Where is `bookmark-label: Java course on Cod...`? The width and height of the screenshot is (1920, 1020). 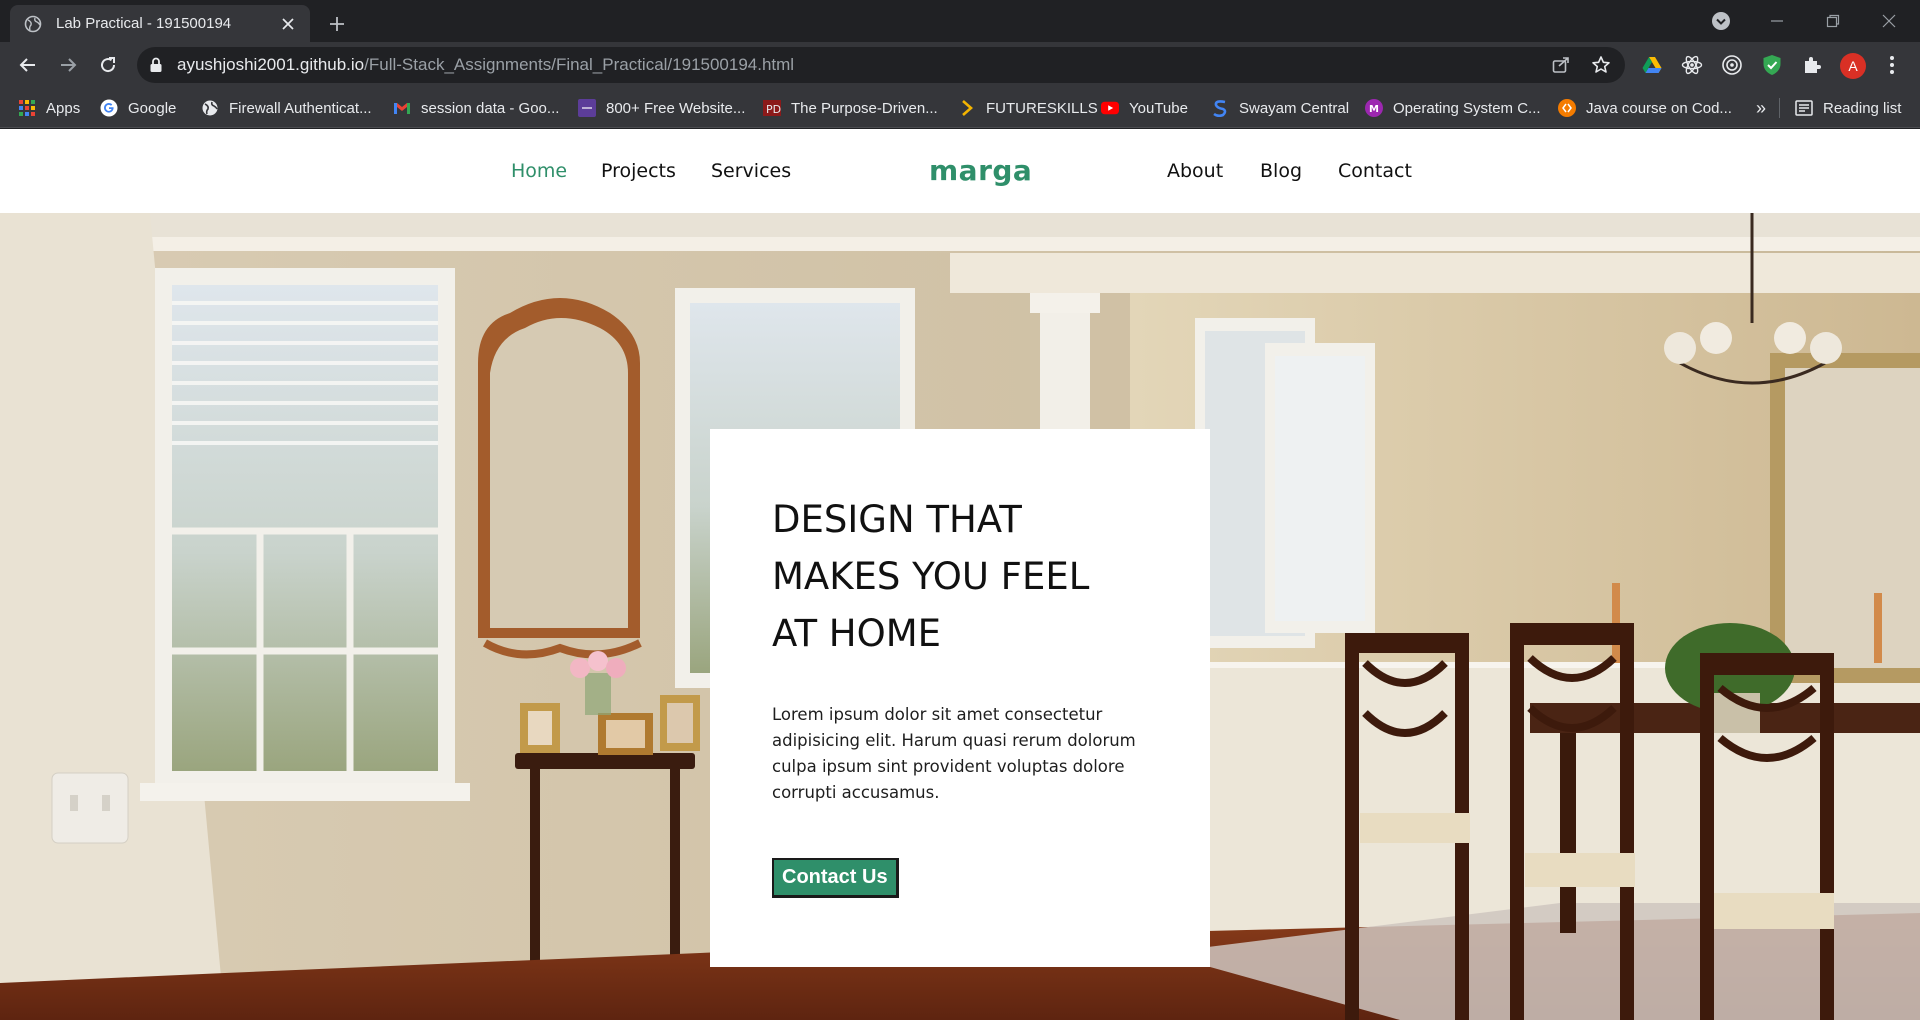 bookmark-label: Java course on Cod... is located at coordinates (1659, 108).